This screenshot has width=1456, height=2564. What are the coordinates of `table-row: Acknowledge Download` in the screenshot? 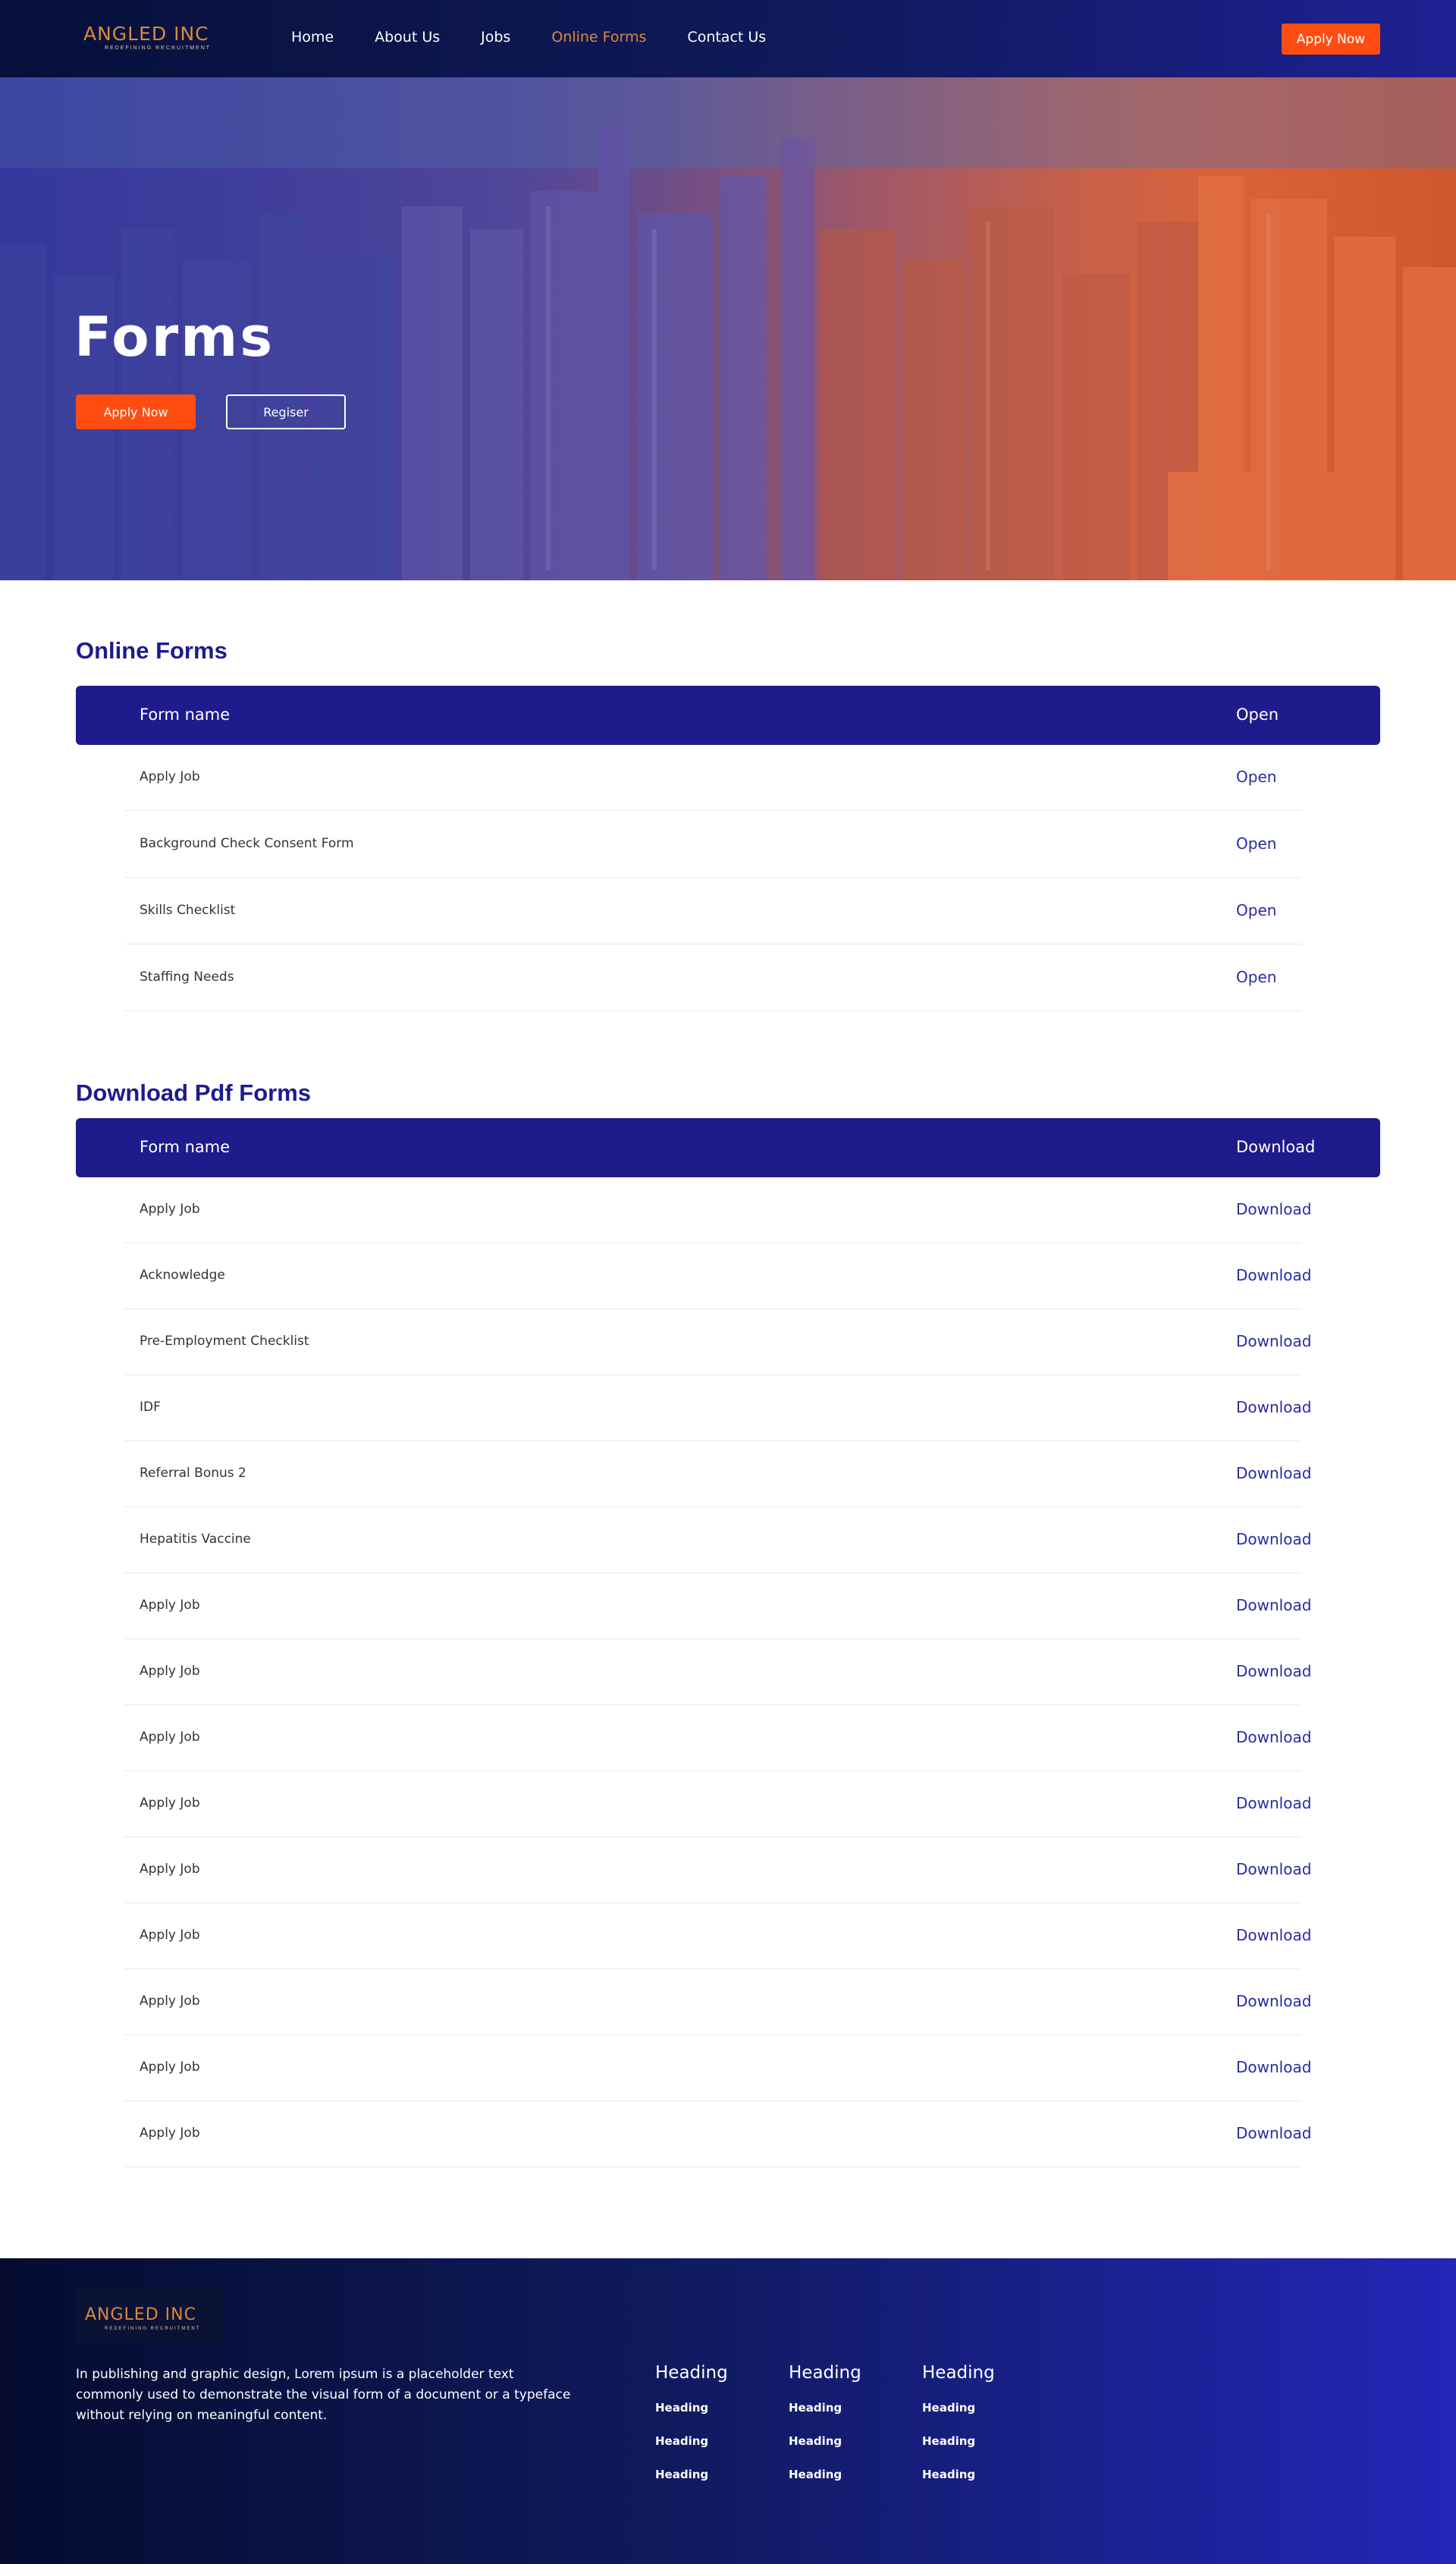 It's located at (717, 1276).